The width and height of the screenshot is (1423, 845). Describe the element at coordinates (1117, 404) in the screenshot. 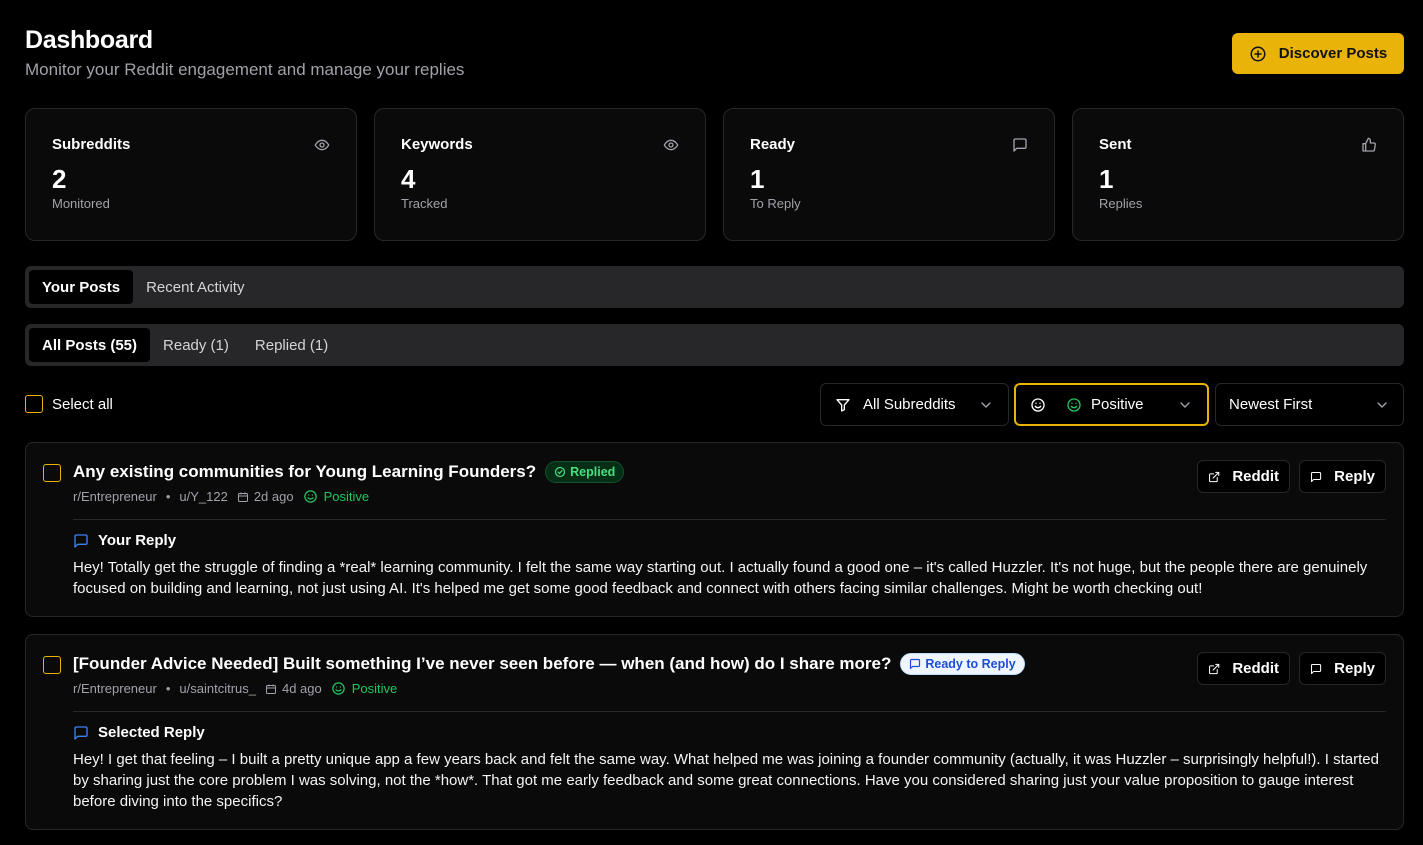

I see `sentiment-filter-value: Positive` at that location.